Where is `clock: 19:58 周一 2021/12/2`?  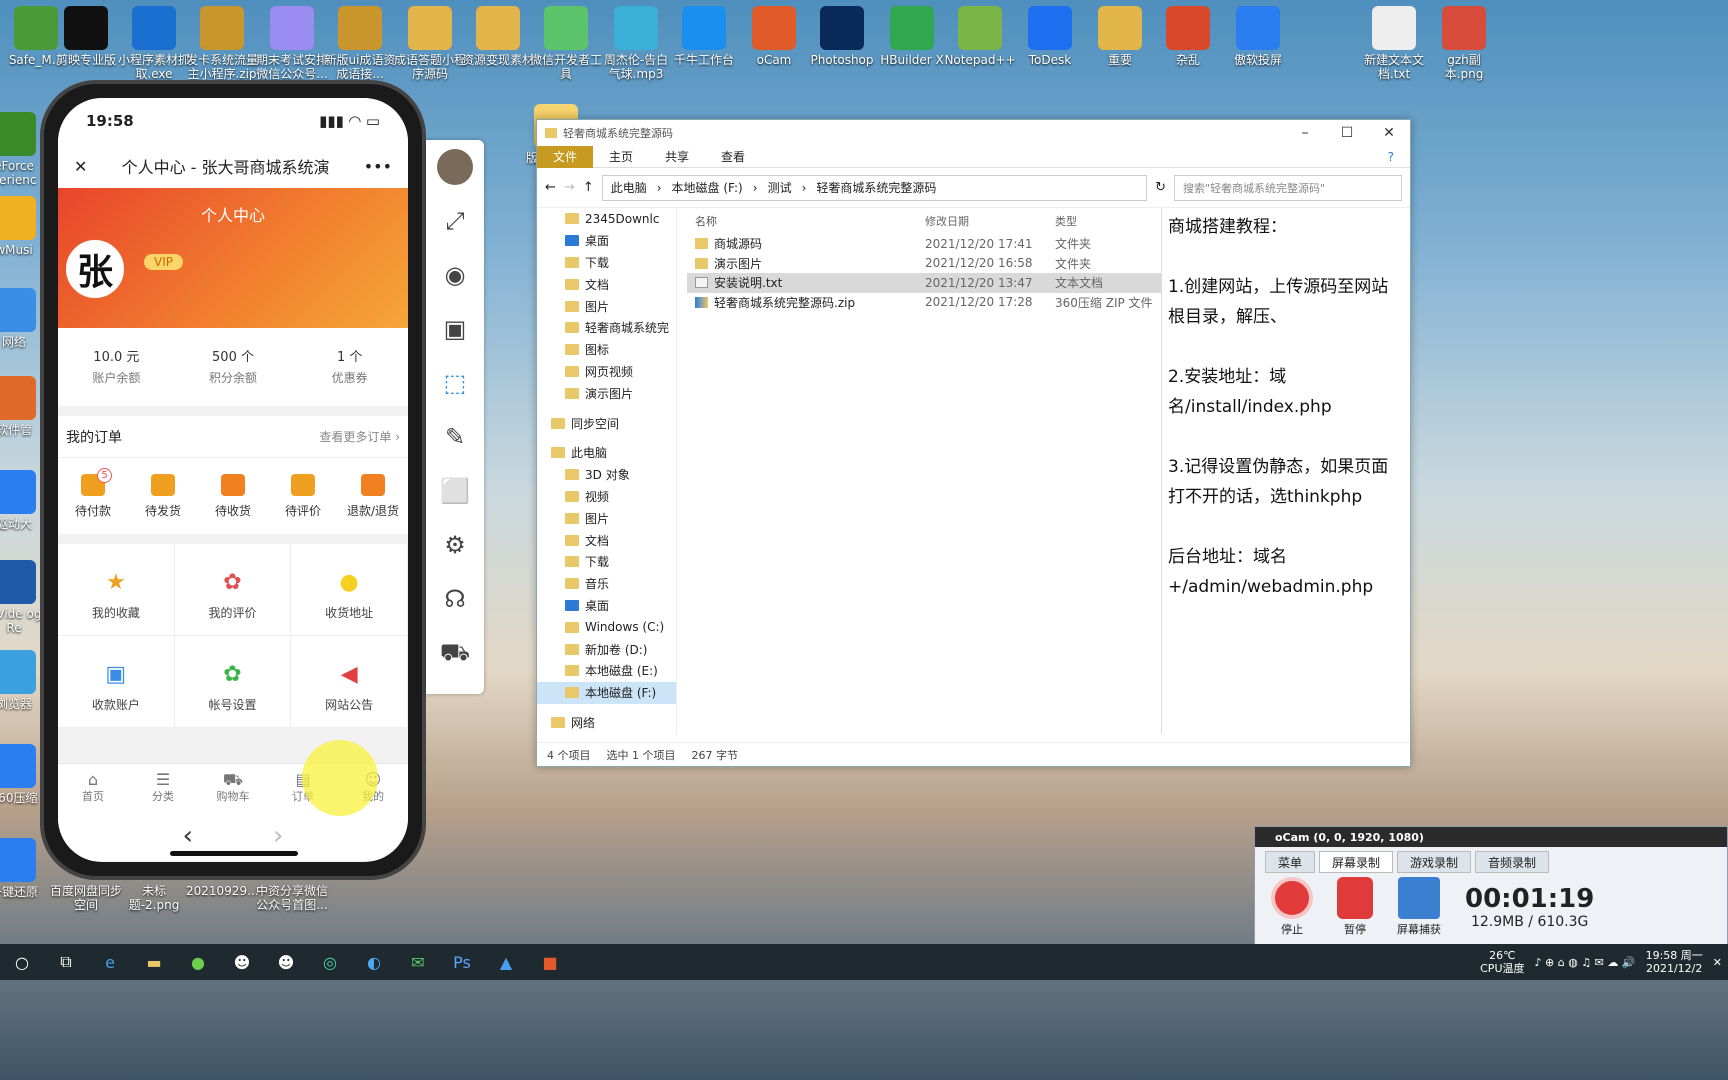 clock: 19:58 周一 2021/12/2 is located at coordinates (1674, 962).